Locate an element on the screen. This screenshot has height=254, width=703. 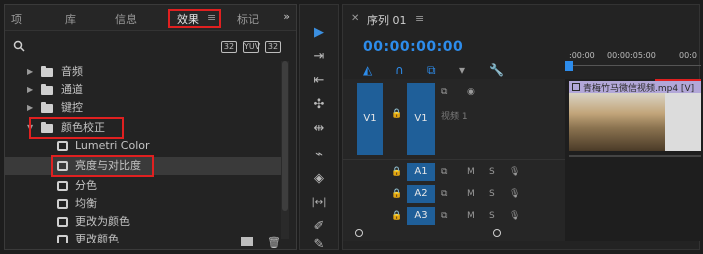
tree-item-label: 均衡 is located at coordinates (86, 203).